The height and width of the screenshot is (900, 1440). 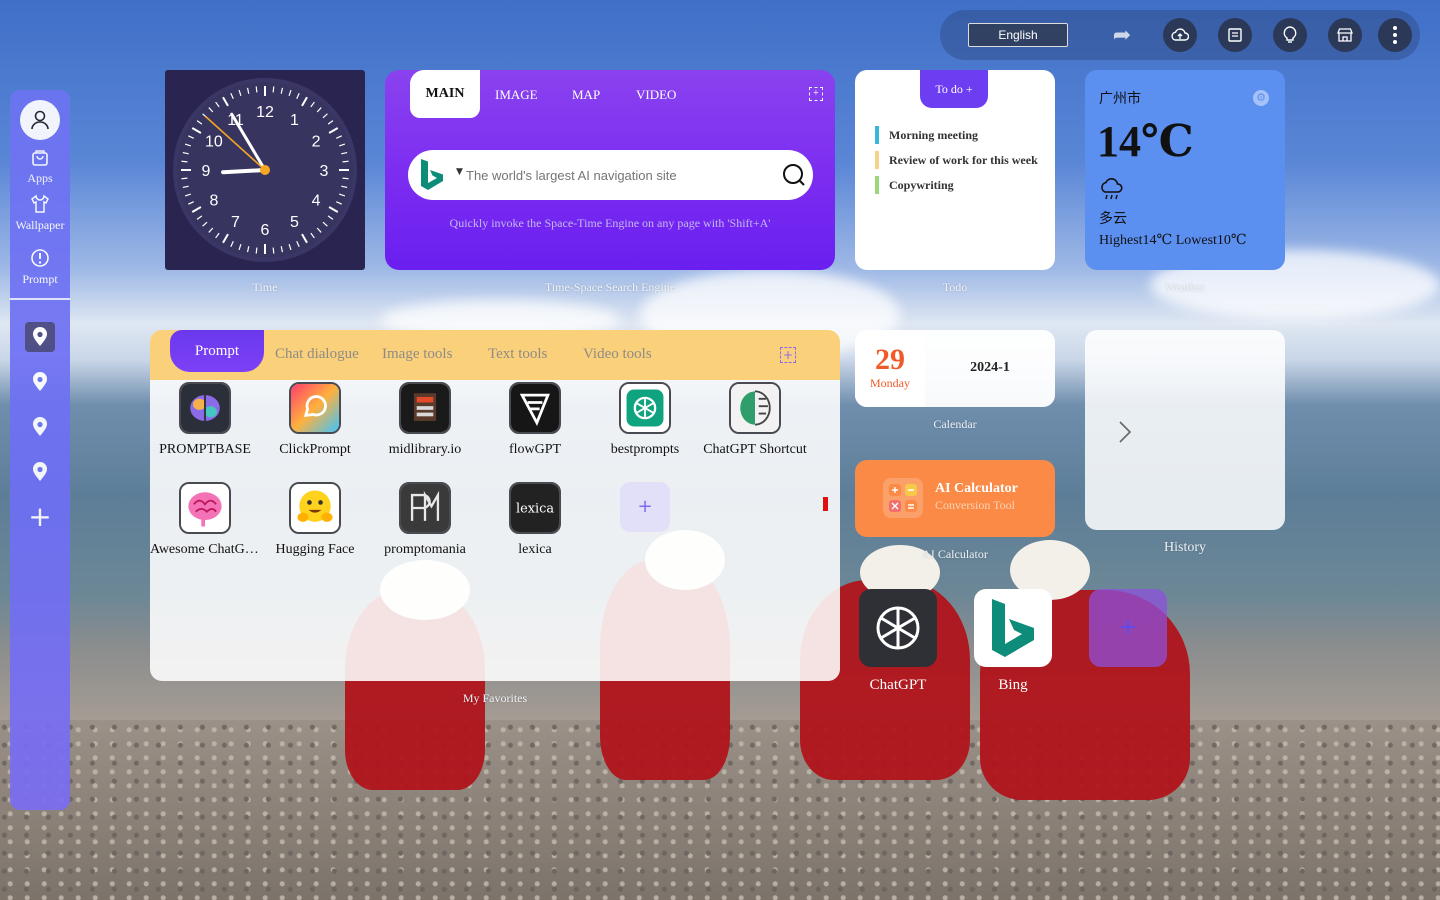 What do you see at coordinates (40, 166) in the screenshot?
I see `sidebar-item-apps: Apps` at bounding box center [40, 166].